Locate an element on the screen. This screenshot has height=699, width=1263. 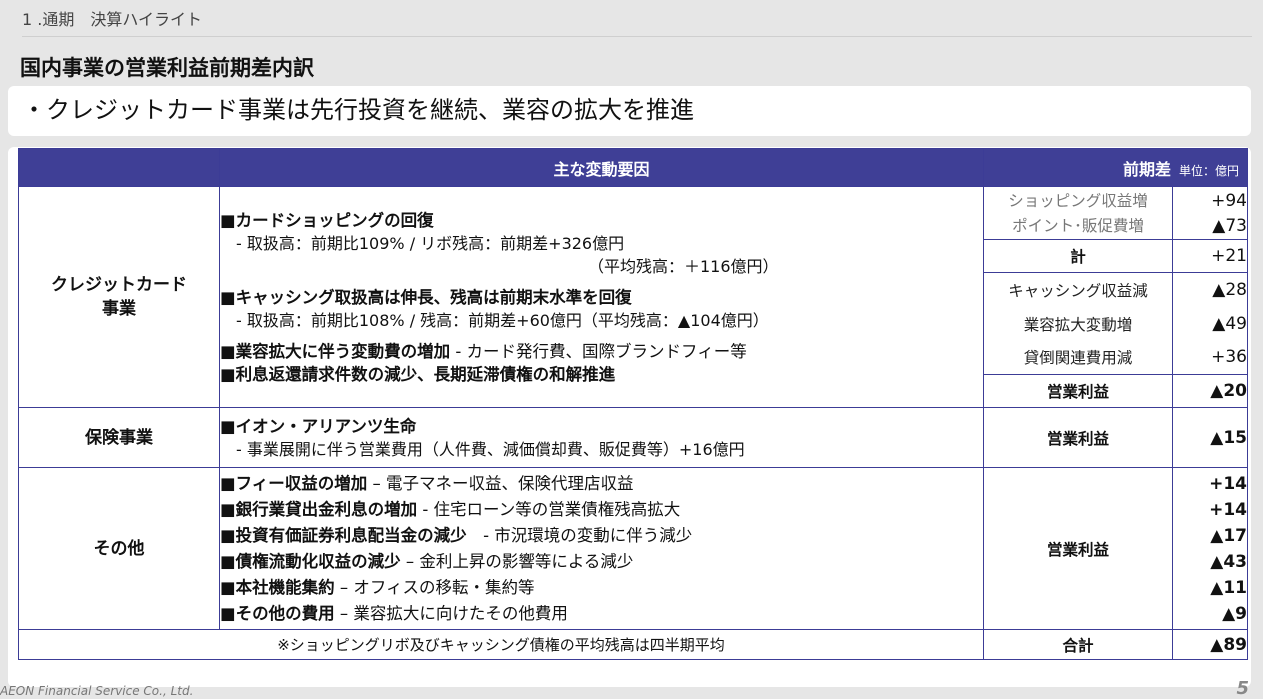
other-value-2: +14 is located at coordinates (1228, 509).